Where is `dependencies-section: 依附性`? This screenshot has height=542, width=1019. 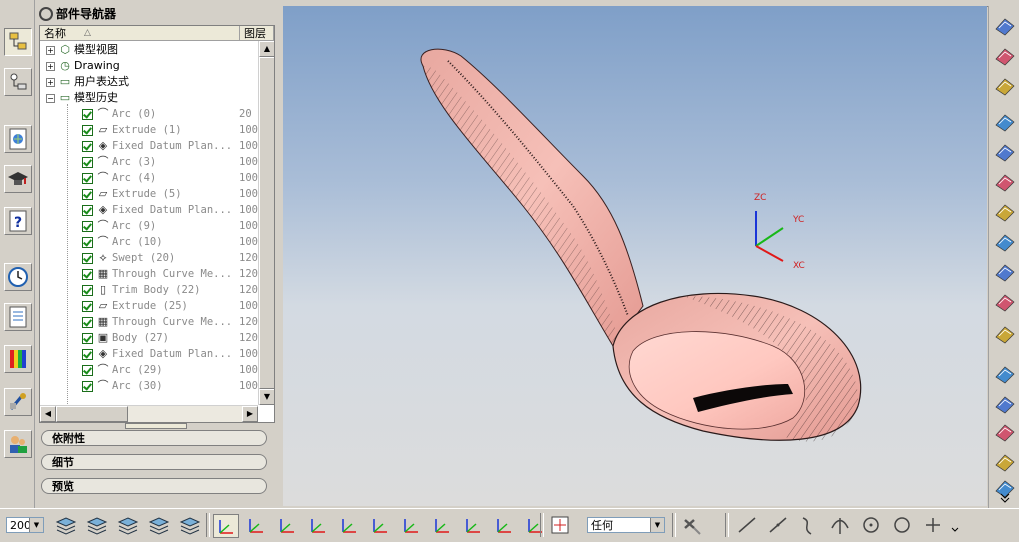 dependencies-section: 依附性 is located at coordinates (154, 438).